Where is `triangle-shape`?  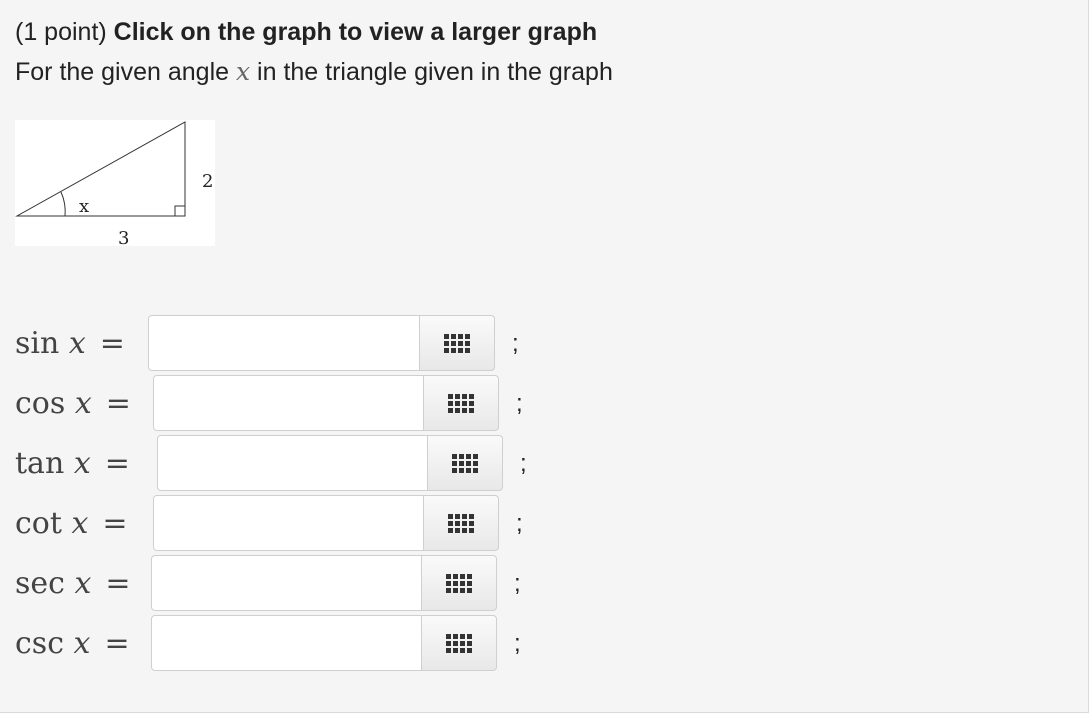
triangle-shape is located at coordinates (100, 169).